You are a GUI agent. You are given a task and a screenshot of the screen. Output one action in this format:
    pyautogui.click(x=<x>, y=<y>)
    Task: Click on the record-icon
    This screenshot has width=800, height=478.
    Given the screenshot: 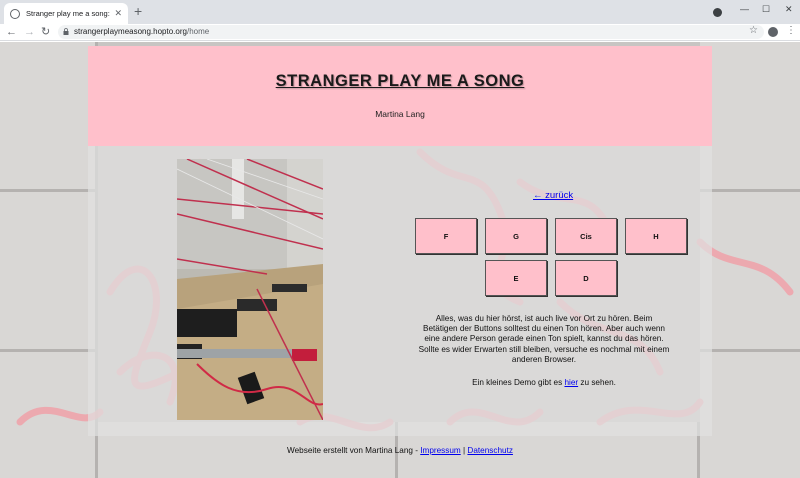 What is the action you would take?
    pyautogui.click(x=717, y=12)
    